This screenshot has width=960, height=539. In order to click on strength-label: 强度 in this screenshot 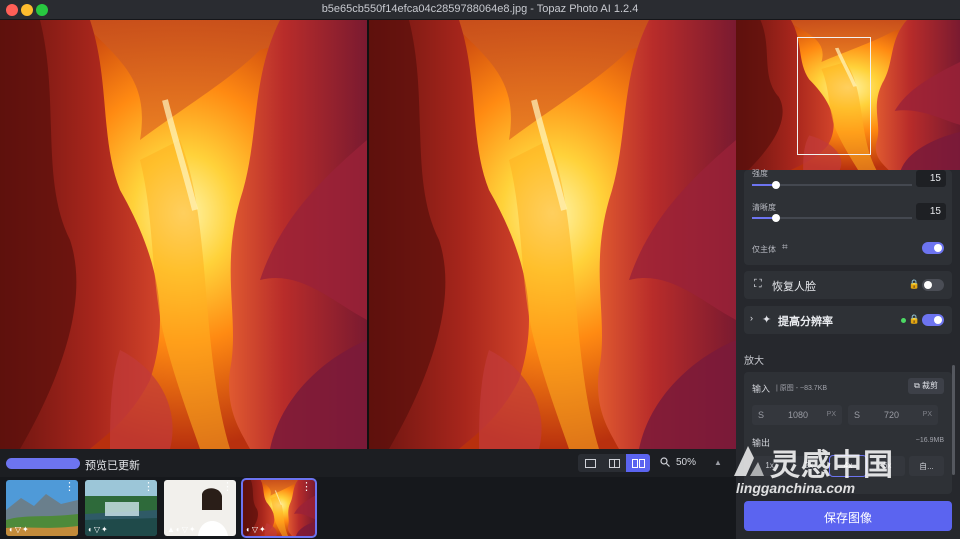, I will do `click(760, 173)`.